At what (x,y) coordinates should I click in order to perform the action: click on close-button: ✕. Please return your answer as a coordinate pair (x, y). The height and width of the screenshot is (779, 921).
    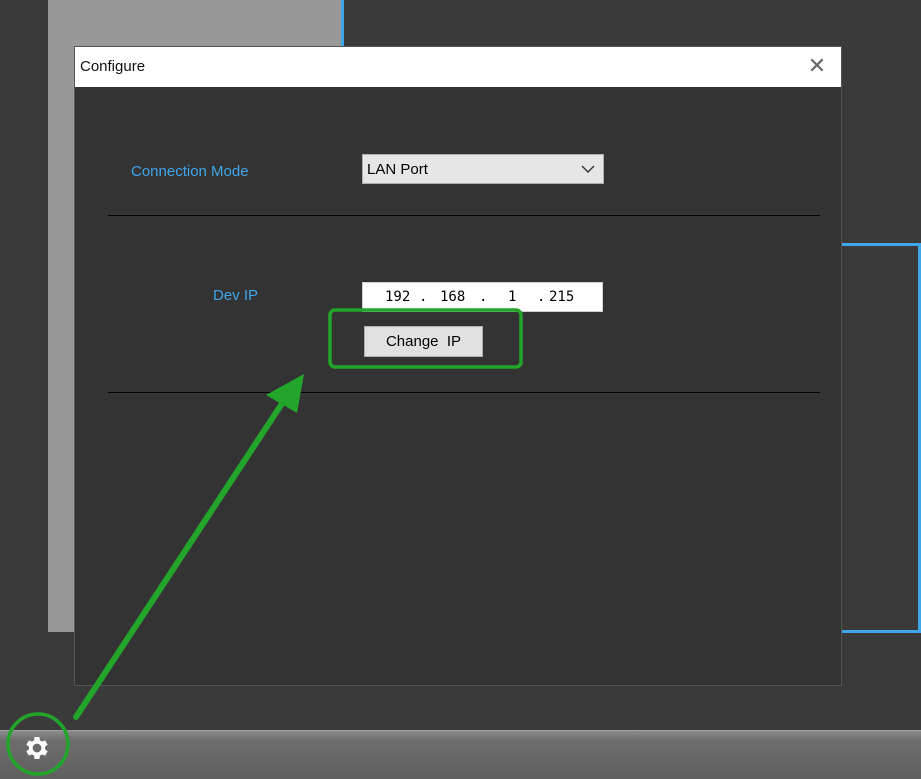
    Looking at the image, I should click on (817, 66).